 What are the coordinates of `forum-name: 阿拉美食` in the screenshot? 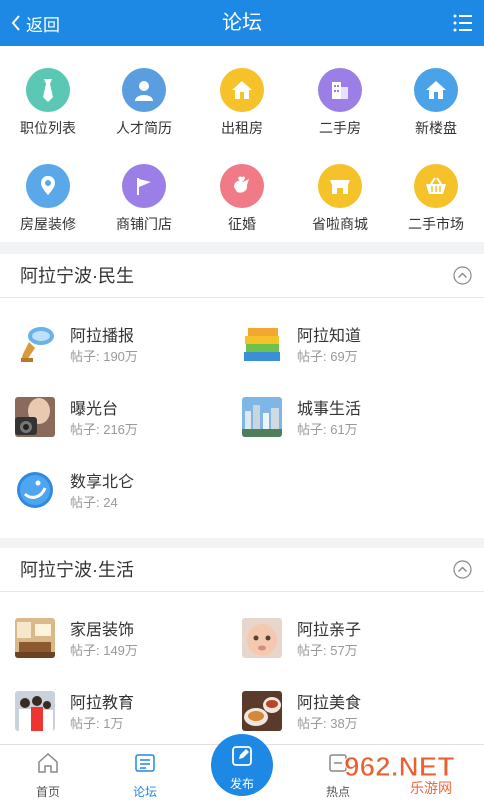 It's located at (329, 703).